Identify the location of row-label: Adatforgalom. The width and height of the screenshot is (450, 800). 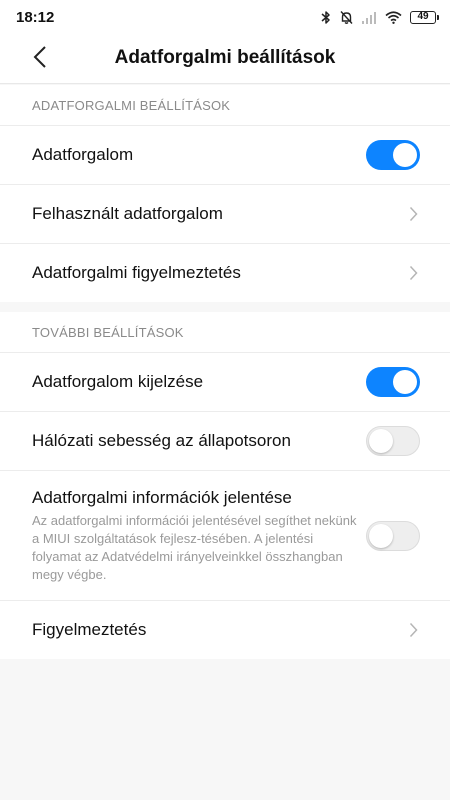
(83, 154).